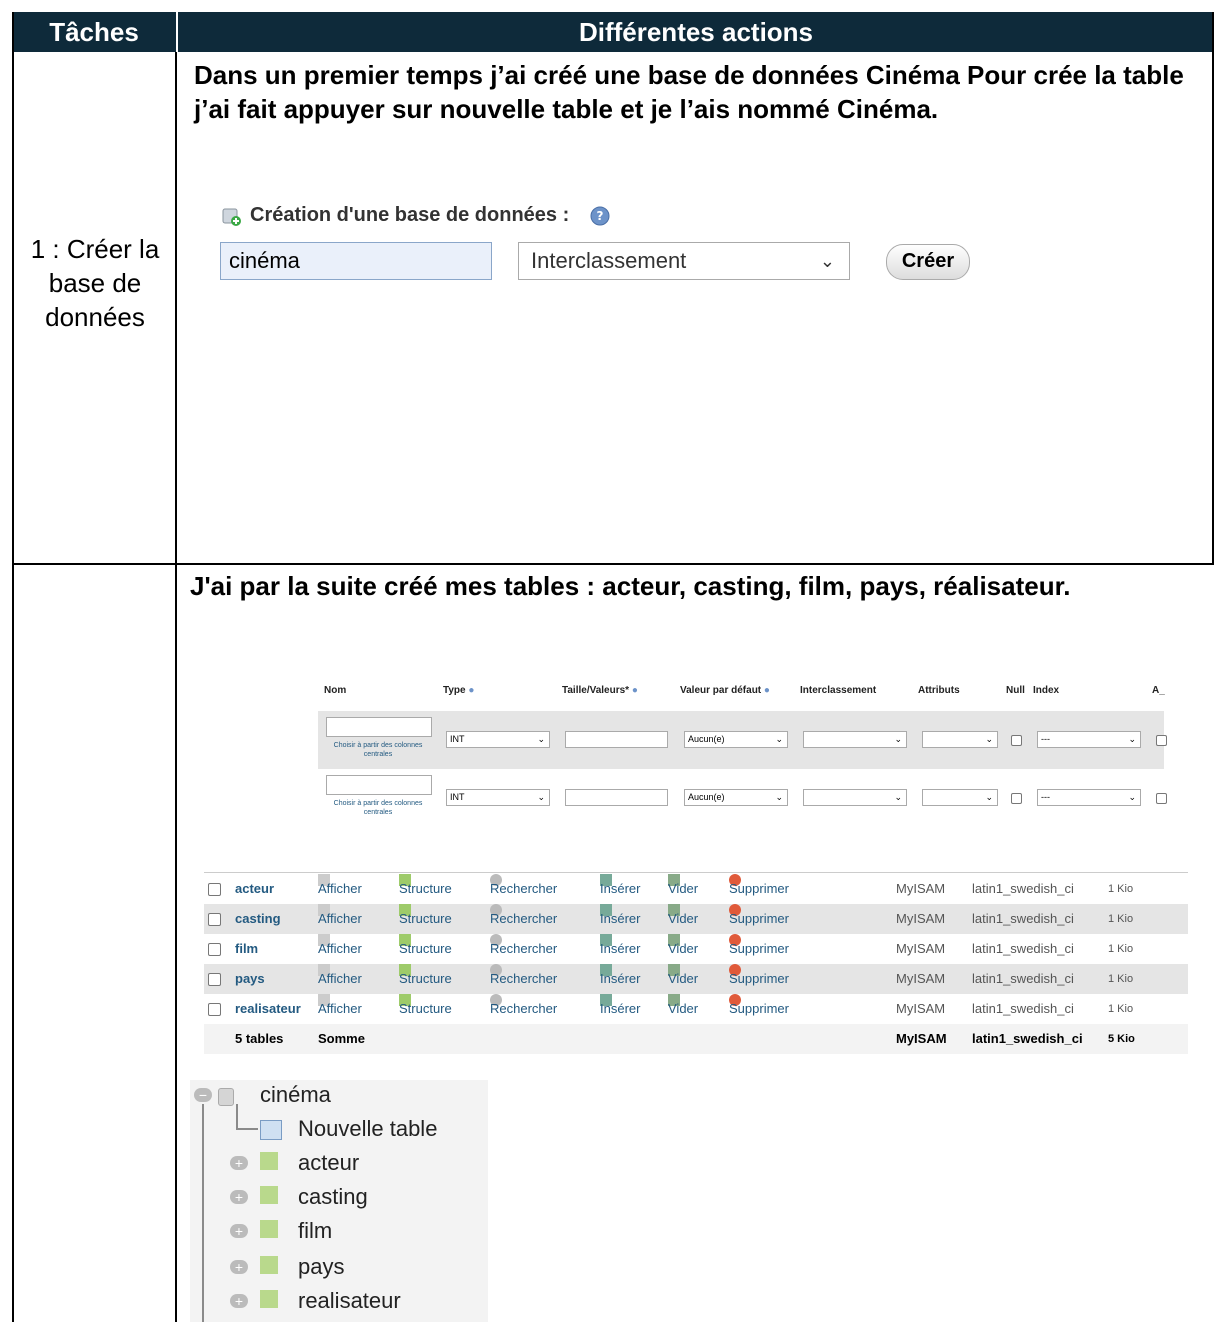  I want to click on tree-new-table: Nouvelle table, so click(367, 1129).